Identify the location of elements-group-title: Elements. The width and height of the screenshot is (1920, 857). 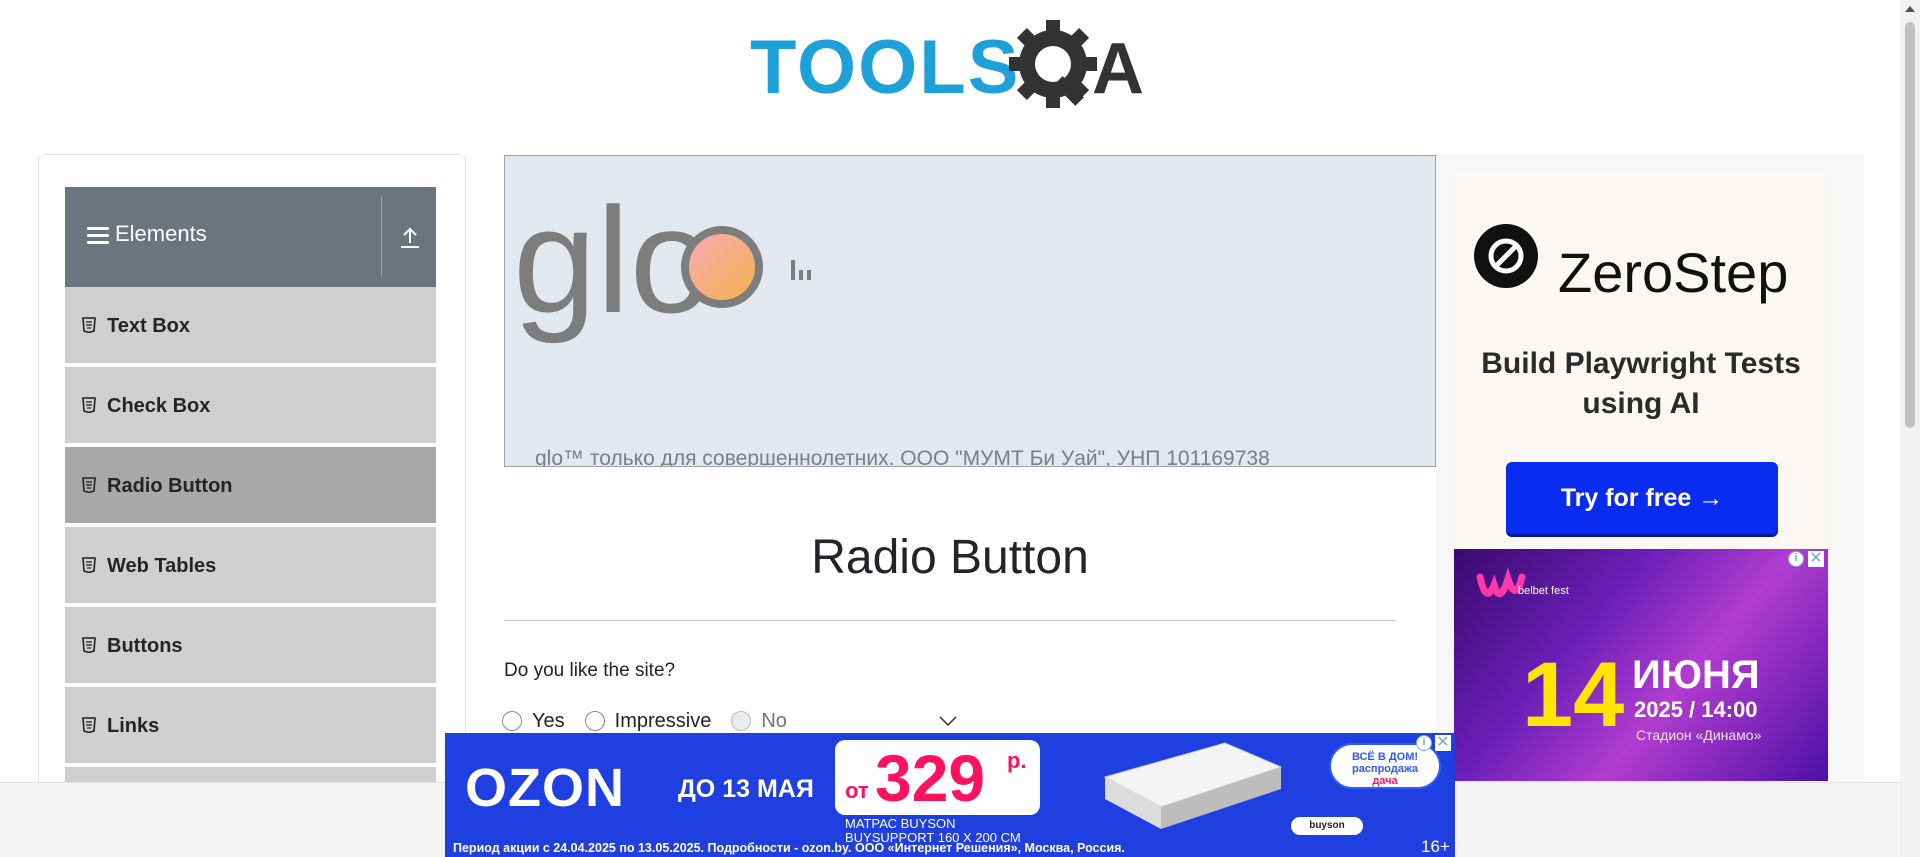
(161, 233).